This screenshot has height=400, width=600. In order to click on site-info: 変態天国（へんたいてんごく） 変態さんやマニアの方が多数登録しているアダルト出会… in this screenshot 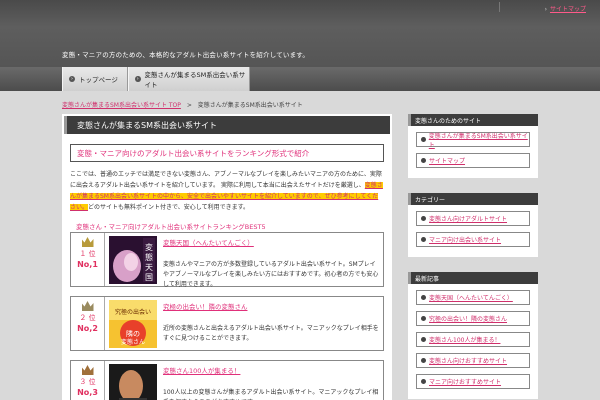, I will do `click(272, 260)`.